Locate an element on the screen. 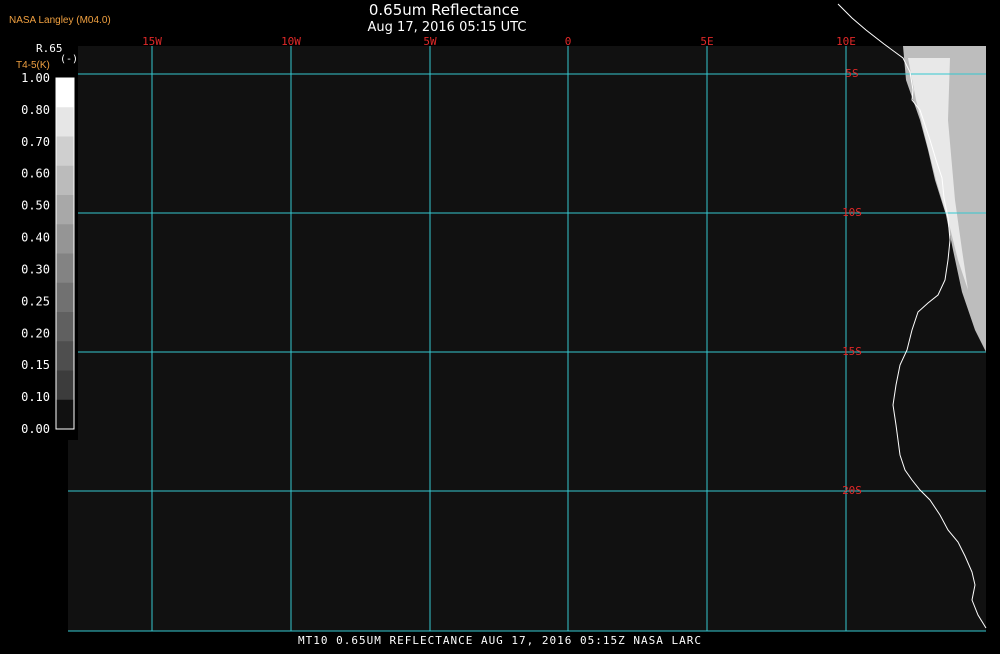  legend-tick-label: 0.50 is located at coordinates (35, 206).